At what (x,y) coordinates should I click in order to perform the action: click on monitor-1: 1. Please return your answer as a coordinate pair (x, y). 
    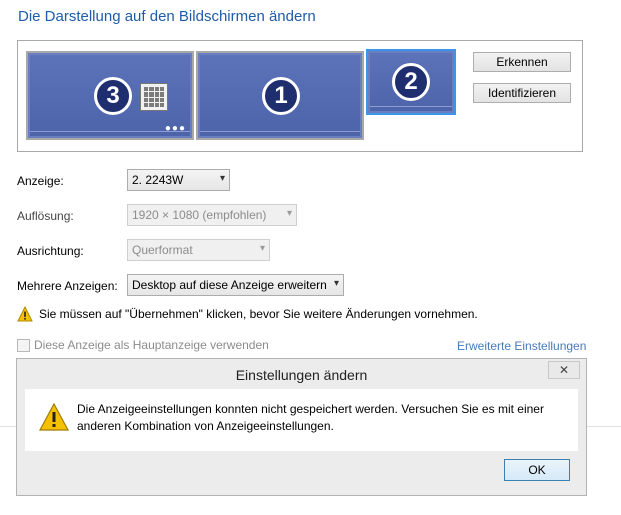
    Looking at the image, I should click on (280, 95).